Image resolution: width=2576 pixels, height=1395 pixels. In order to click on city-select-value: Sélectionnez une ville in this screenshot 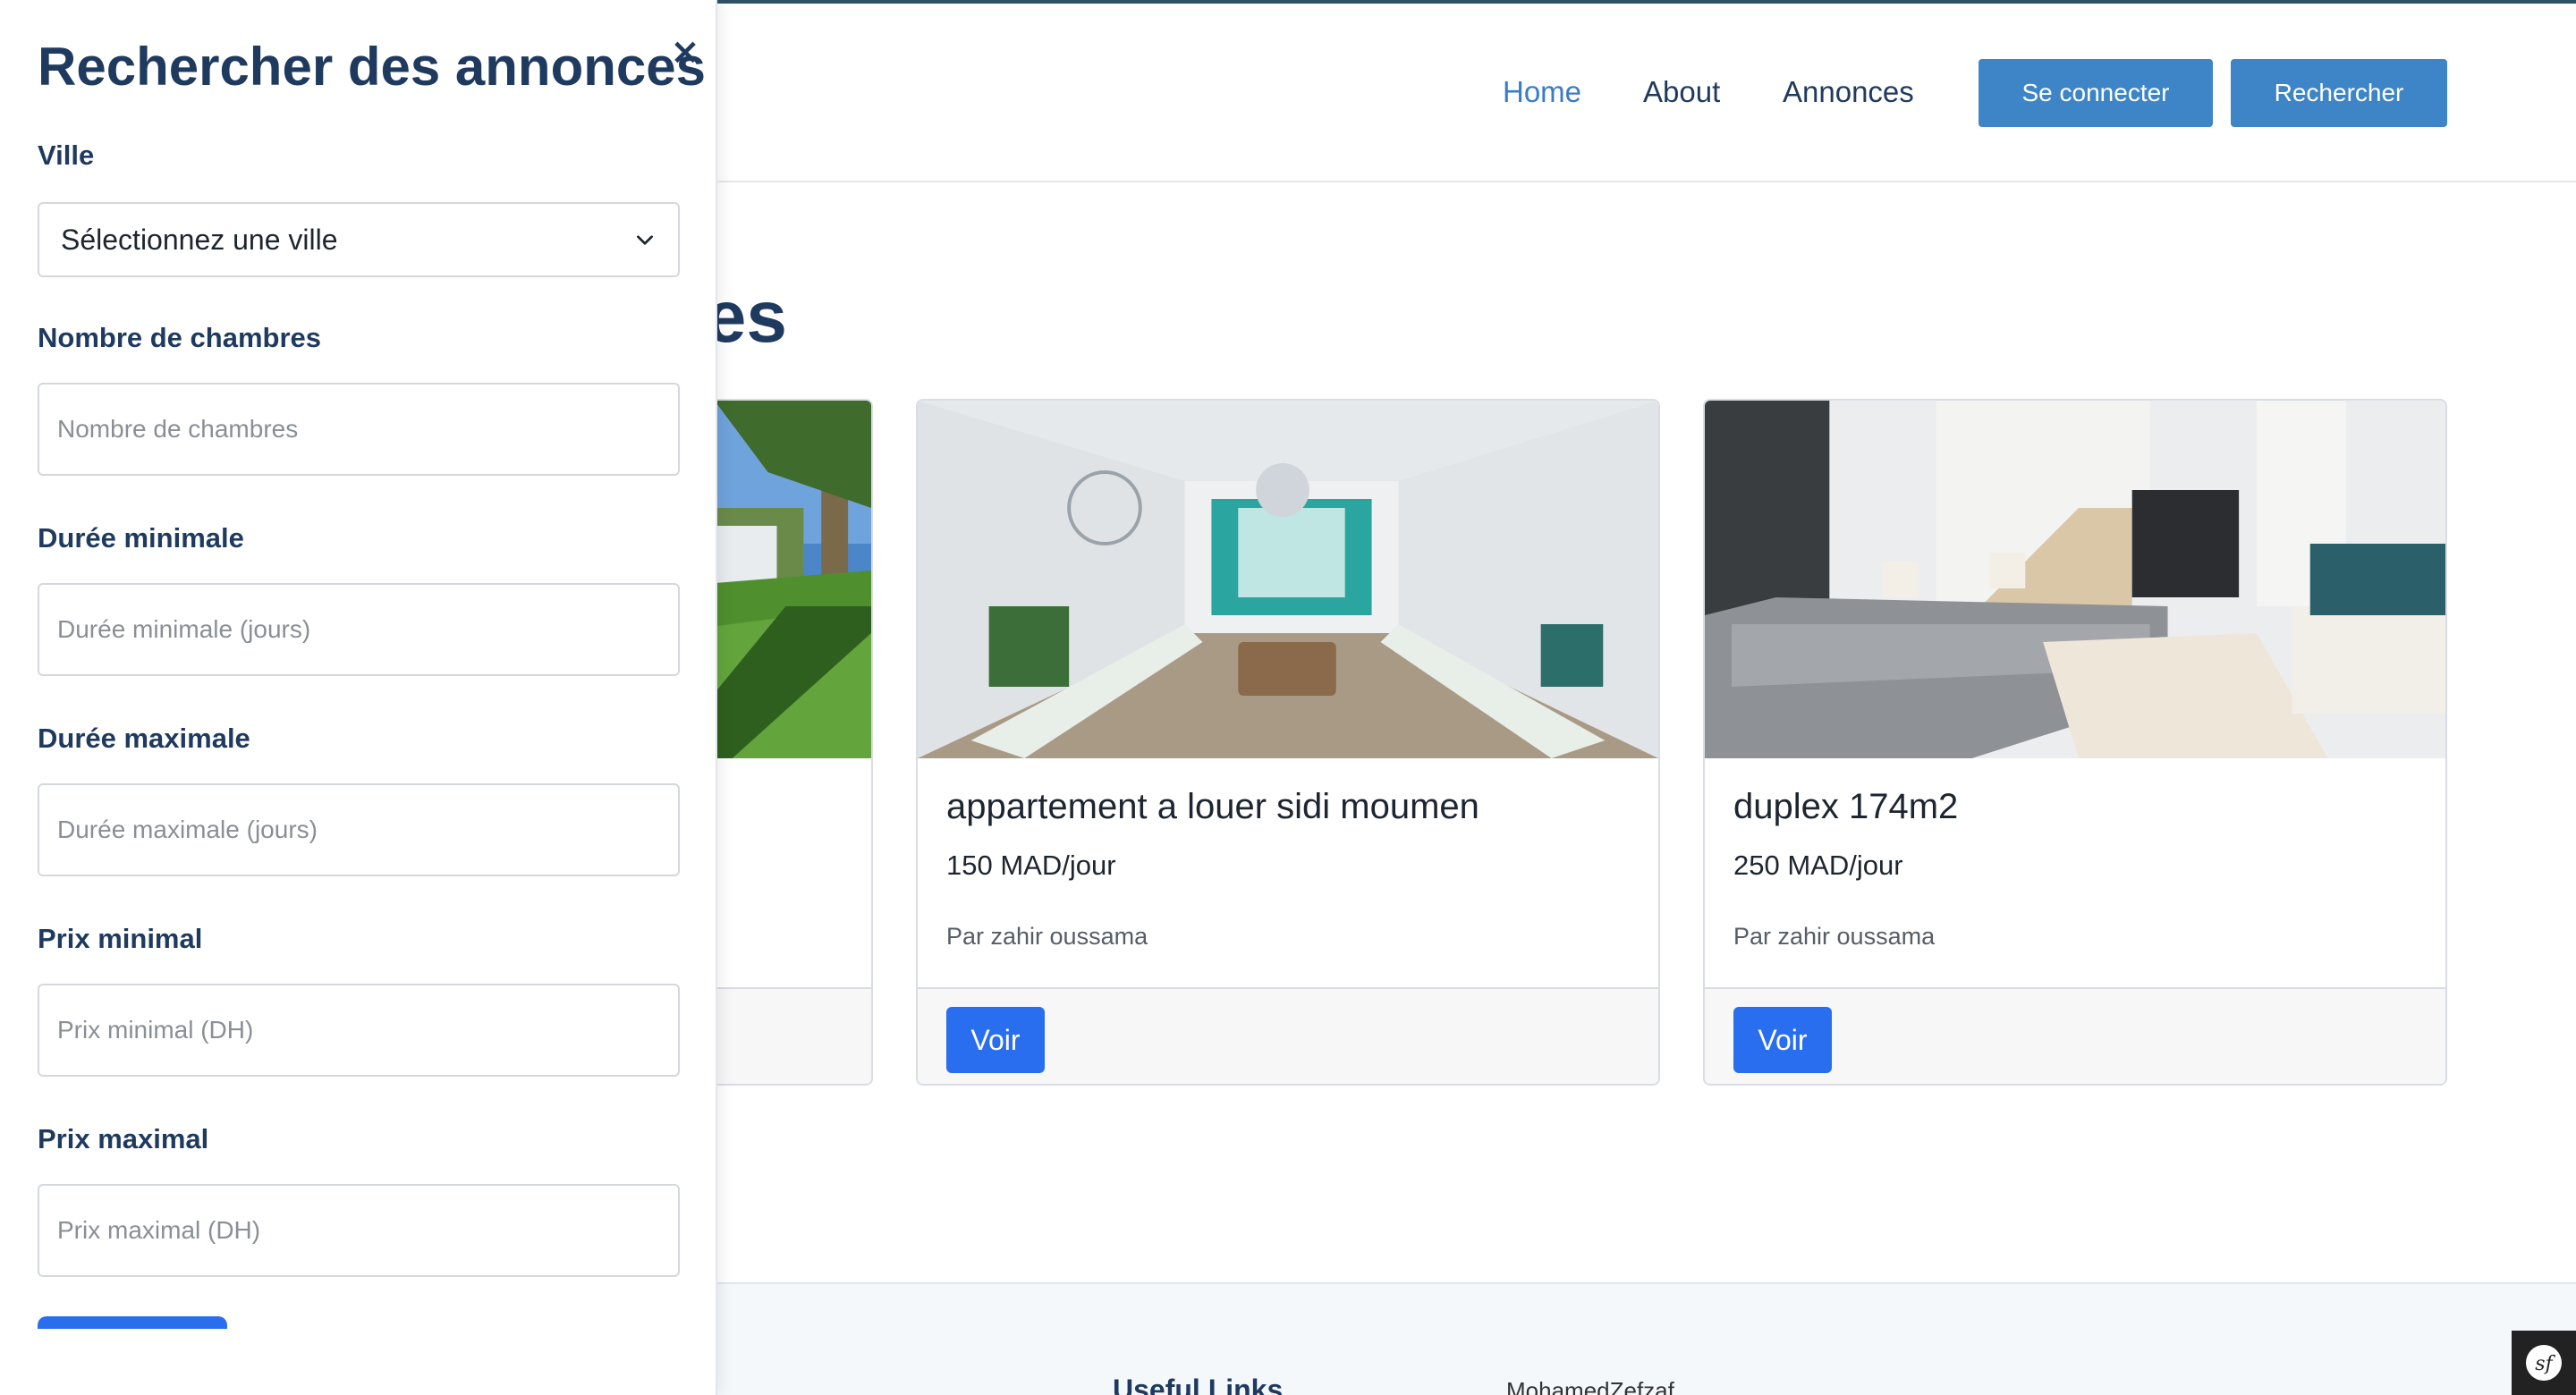, I will do `click(199, 239)`.